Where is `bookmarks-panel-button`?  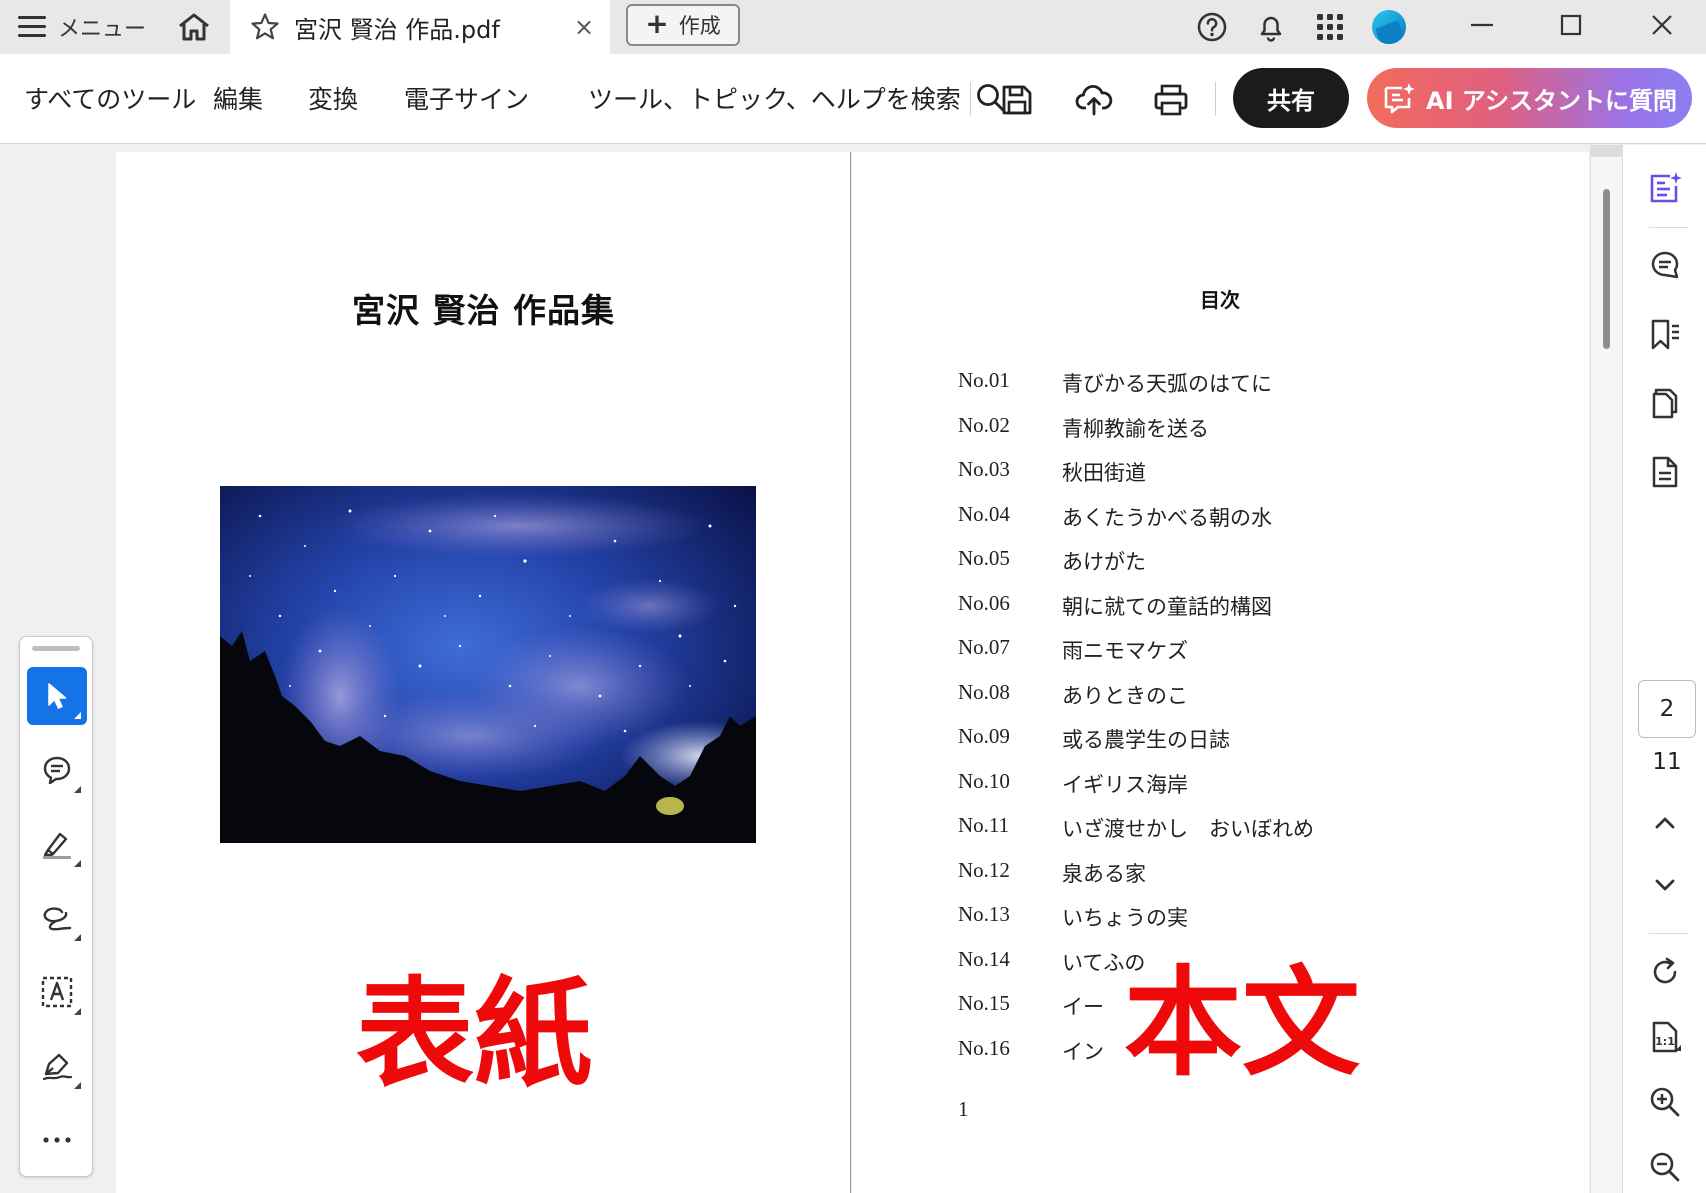
bookmarks-panel-button is located at coordinates (1665, 334).